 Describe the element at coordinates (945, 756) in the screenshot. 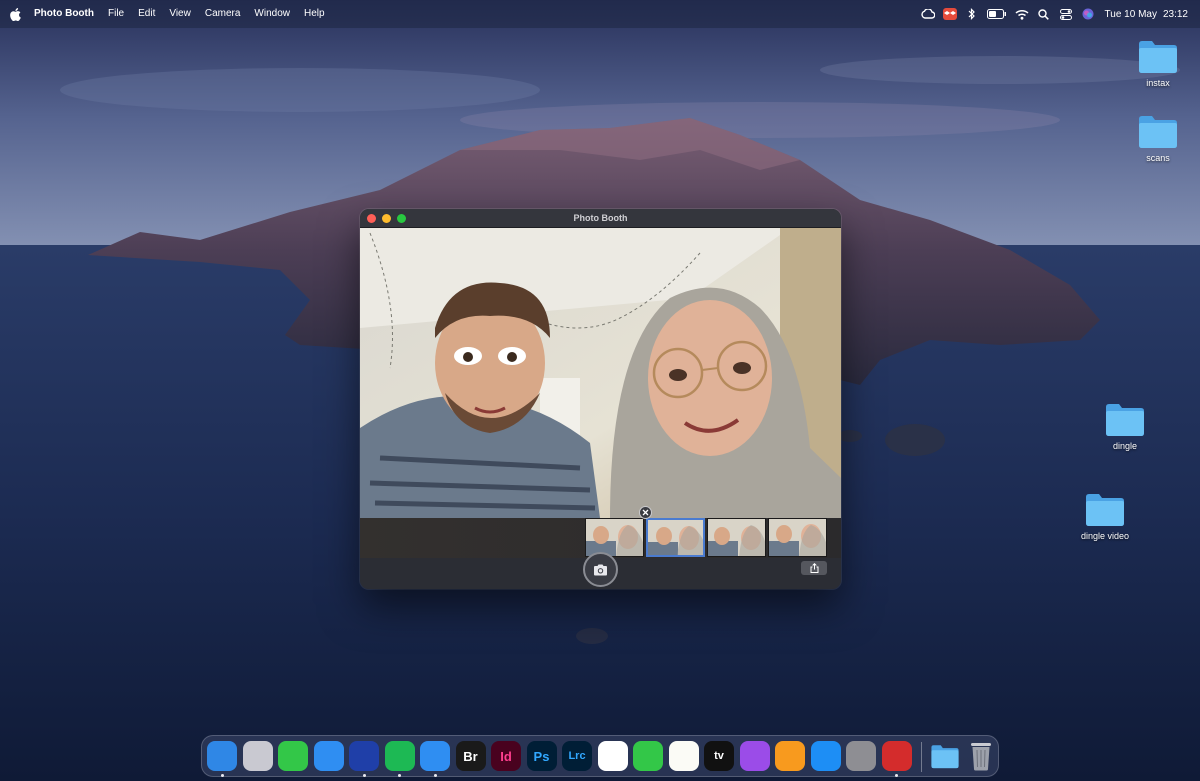

I see `downloads-folder-icon` at that location.